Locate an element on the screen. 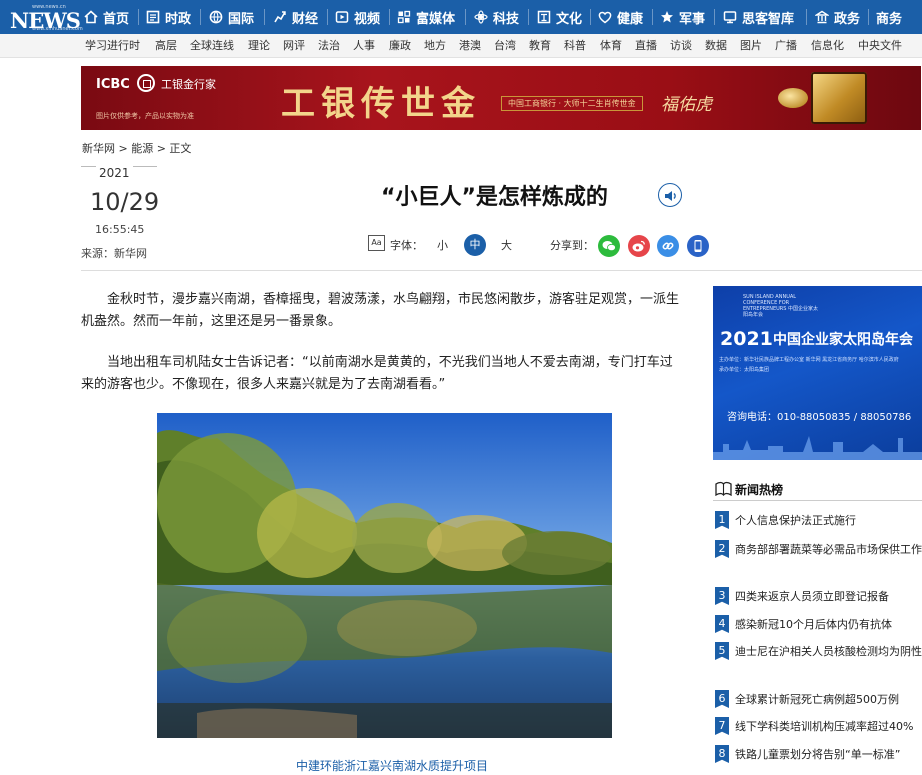  subnav-item: 直播 is located at coordinates (646, 46).